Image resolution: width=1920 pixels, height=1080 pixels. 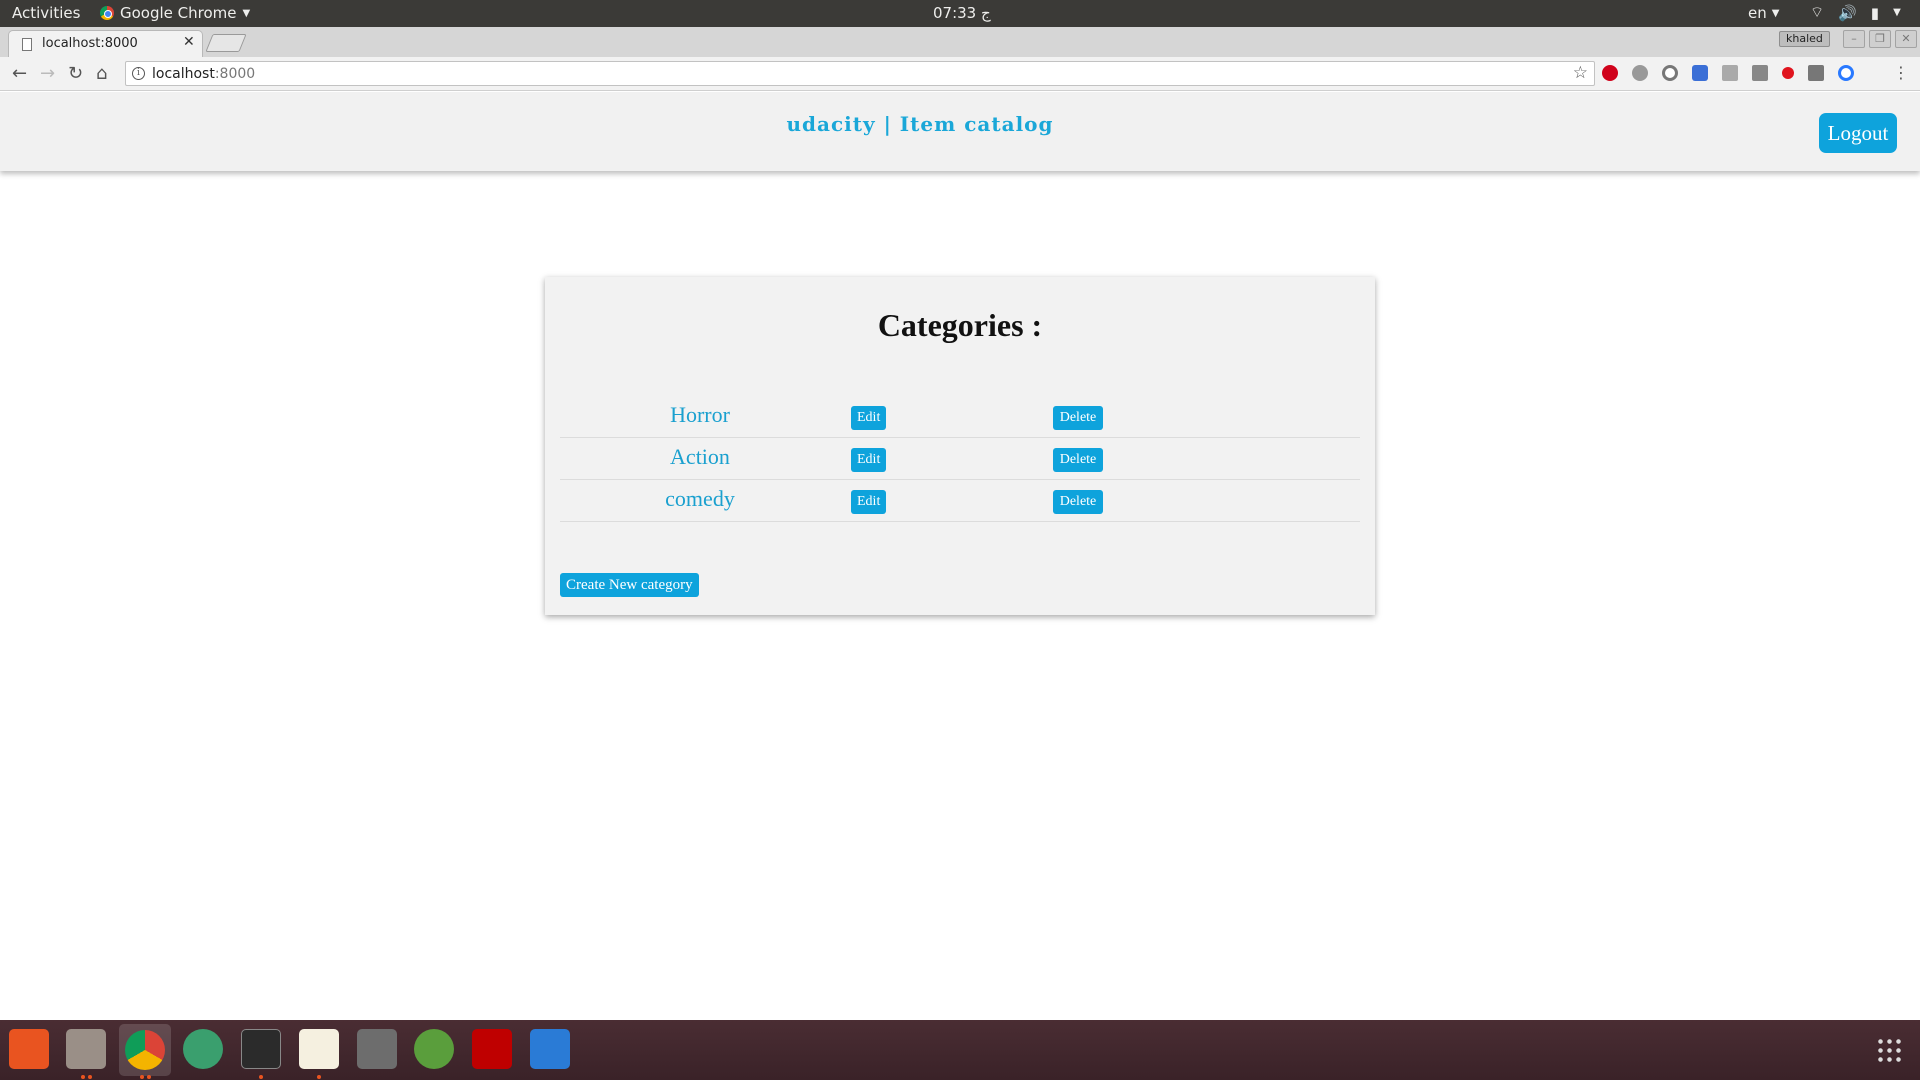 I want to click on chrome-dock-slot, so click(x=145, y=1050).